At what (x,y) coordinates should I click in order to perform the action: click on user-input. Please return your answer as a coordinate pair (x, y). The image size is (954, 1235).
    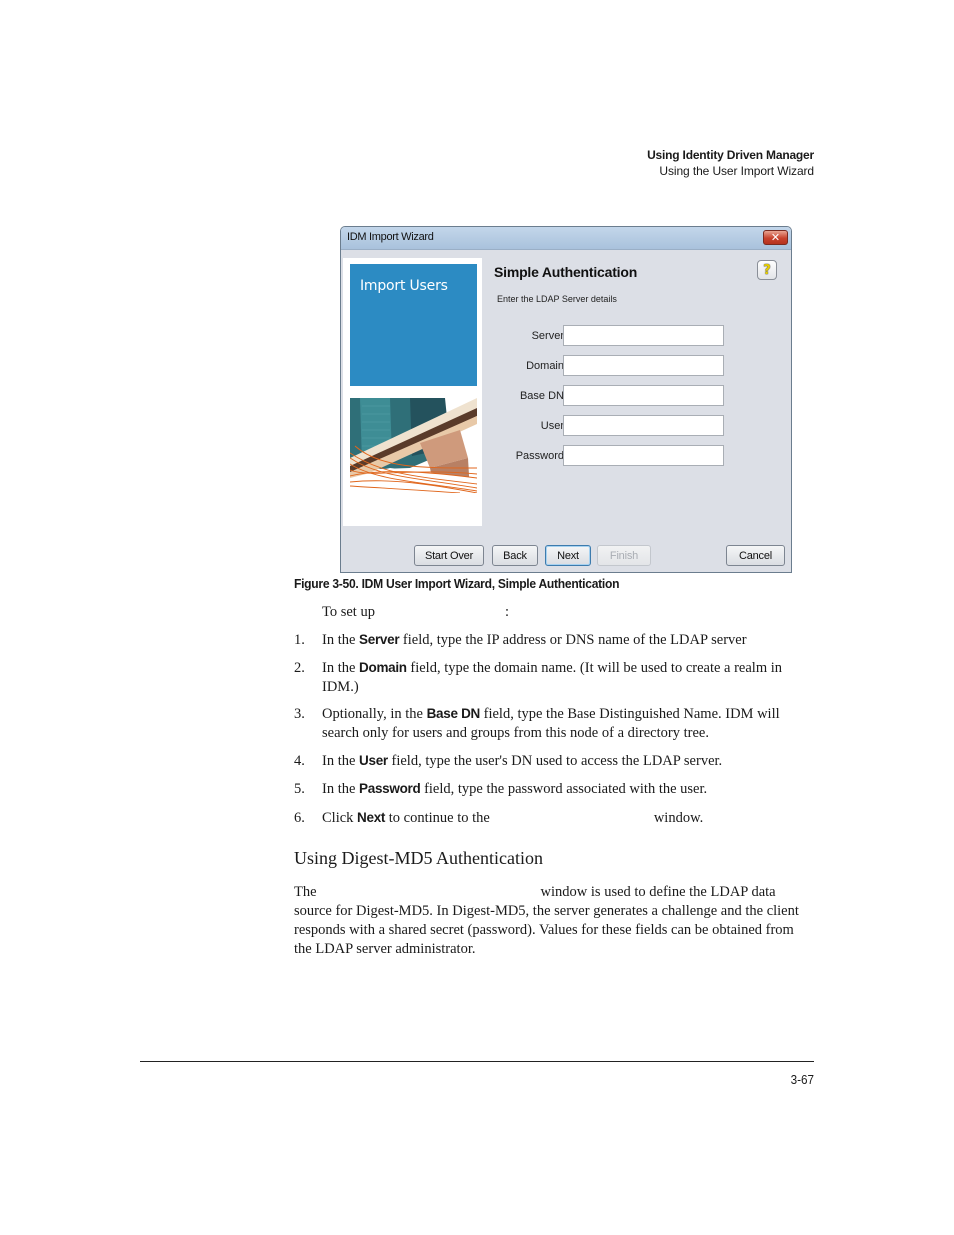
    Looking at the image, I should click on (643, 425).